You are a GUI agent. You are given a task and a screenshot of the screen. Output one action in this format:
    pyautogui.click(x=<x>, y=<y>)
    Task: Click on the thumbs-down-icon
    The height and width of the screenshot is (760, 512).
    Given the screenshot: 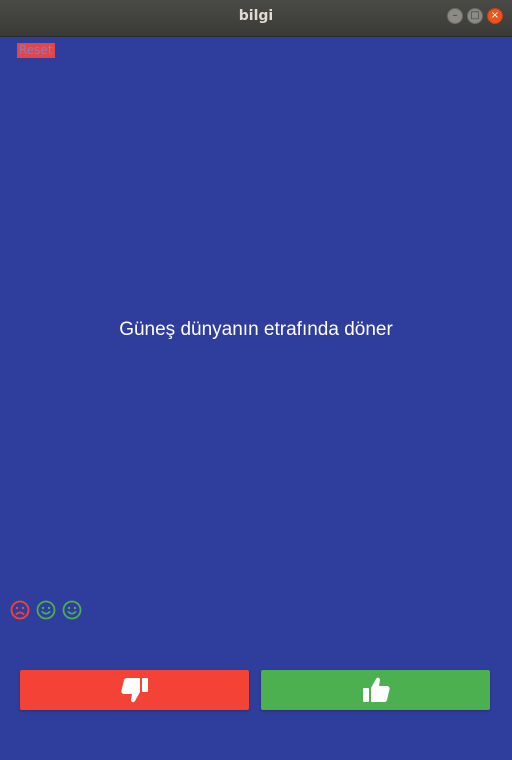 What is the action you would take?
    pyautogui.click(x=134, y=690)
    